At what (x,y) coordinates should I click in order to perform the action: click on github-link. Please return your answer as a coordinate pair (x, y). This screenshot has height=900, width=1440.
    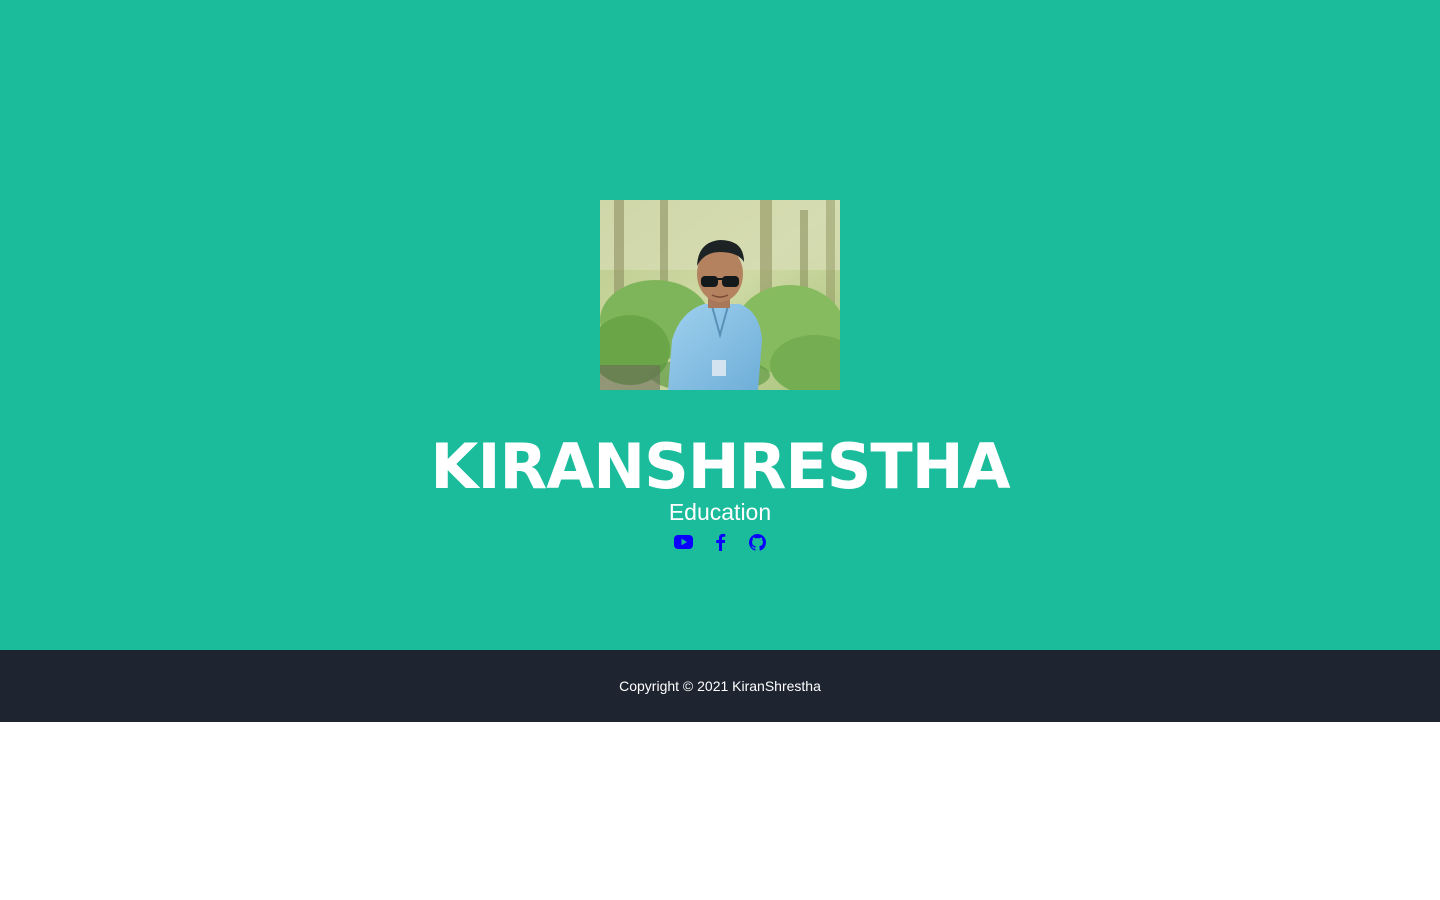
    Looking at the image, I should click on (757, 542).